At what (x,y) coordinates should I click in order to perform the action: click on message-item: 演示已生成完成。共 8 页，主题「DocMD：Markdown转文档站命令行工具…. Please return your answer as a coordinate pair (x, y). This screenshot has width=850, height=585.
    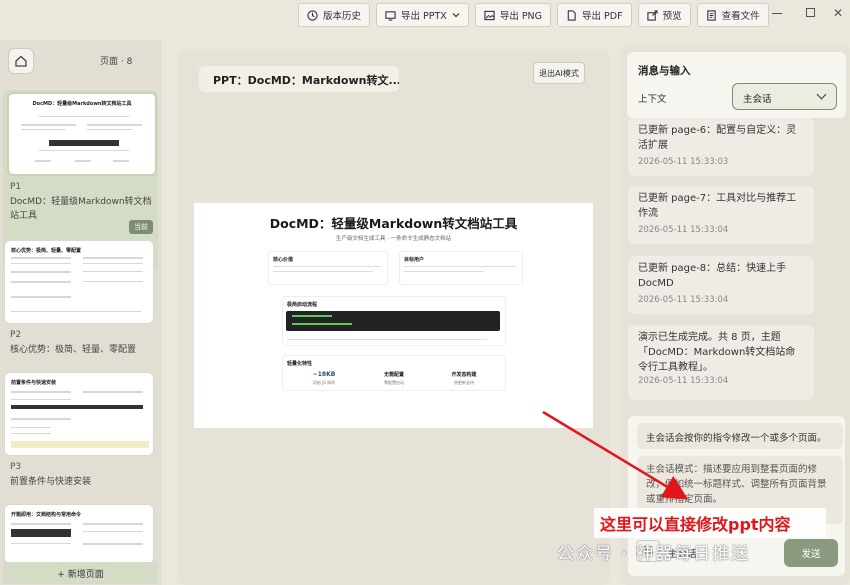
    Looking at the image, I should click on (721, 362).